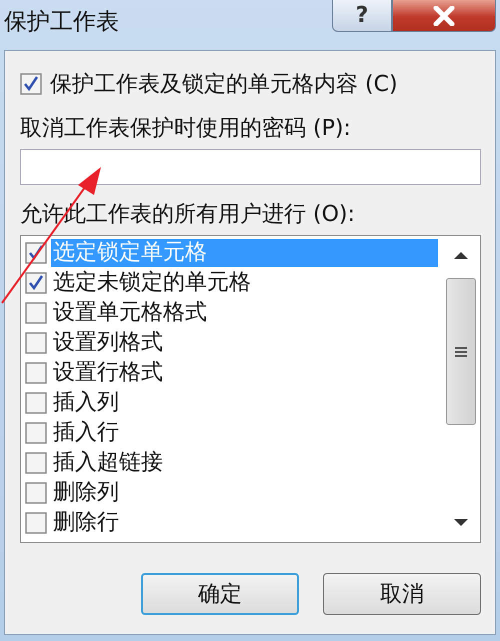 Image resolution: width=500 pixels, height=641 pixels. I want to click on ok-button: 确定, so click(220, 594).